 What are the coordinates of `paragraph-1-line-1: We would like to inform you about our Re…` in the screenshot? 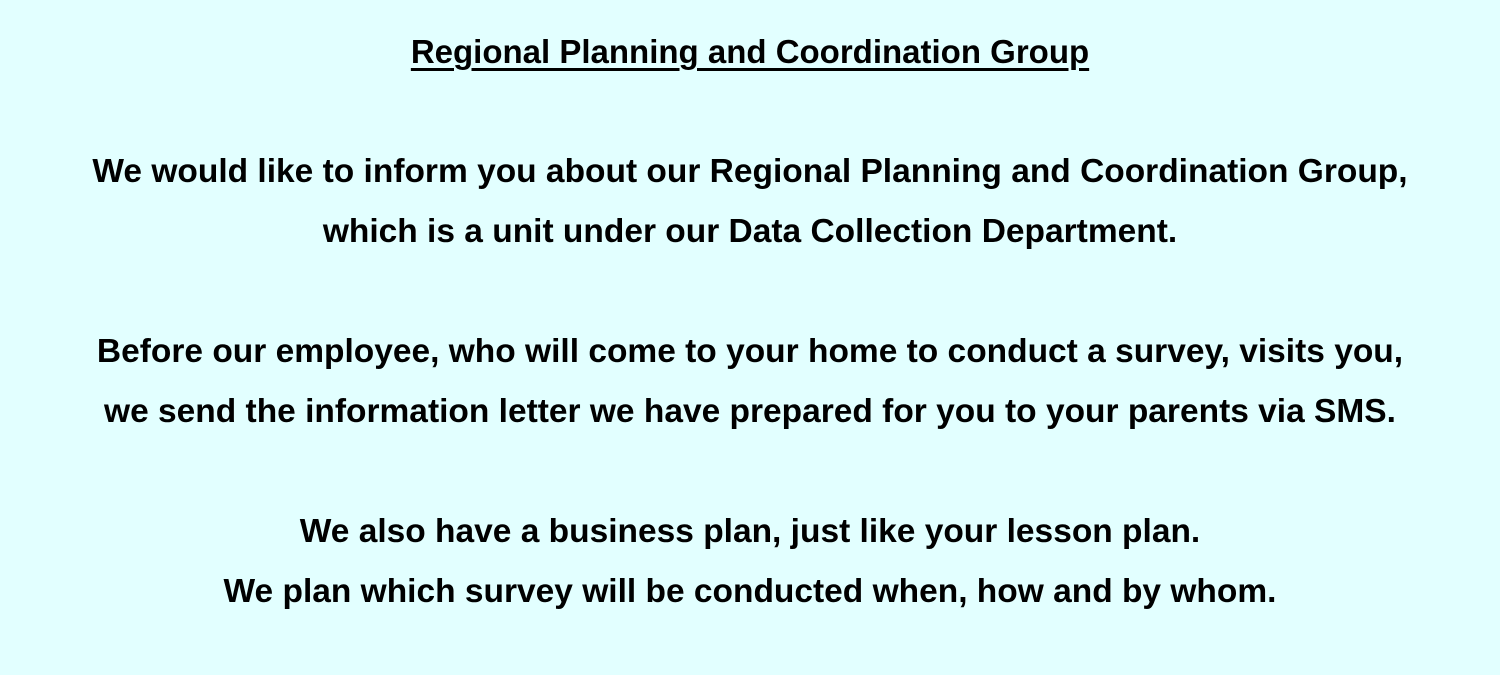 It's located at (750, 171).